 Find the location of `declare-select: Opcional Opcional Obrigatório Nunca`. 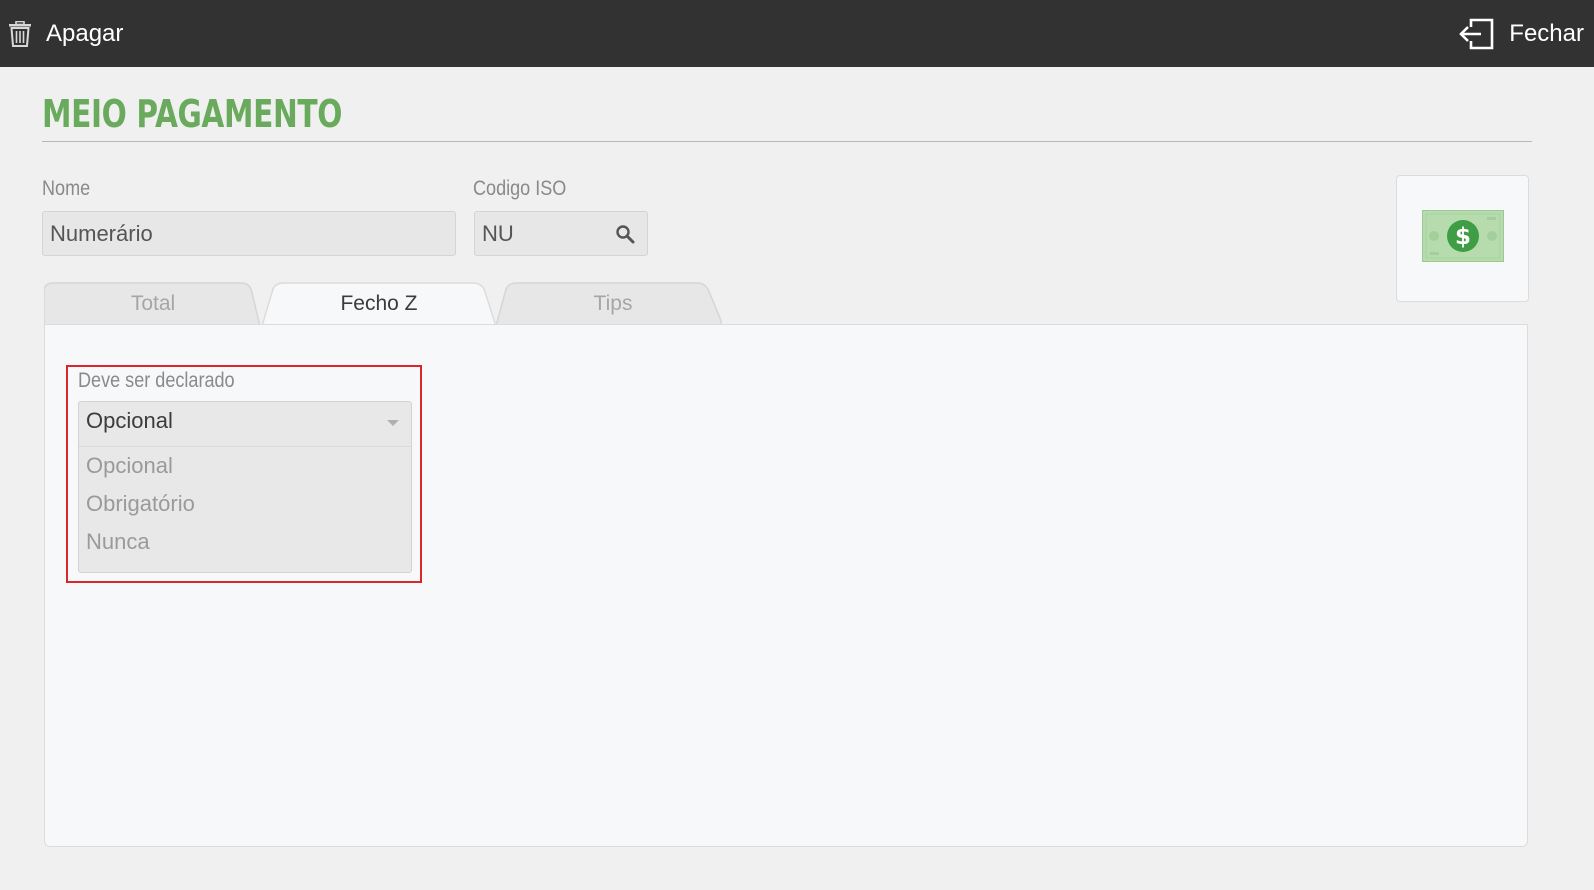

declare-select: Opcional Opcional Obrigatório Nunca is located at coordinates (245, 487).